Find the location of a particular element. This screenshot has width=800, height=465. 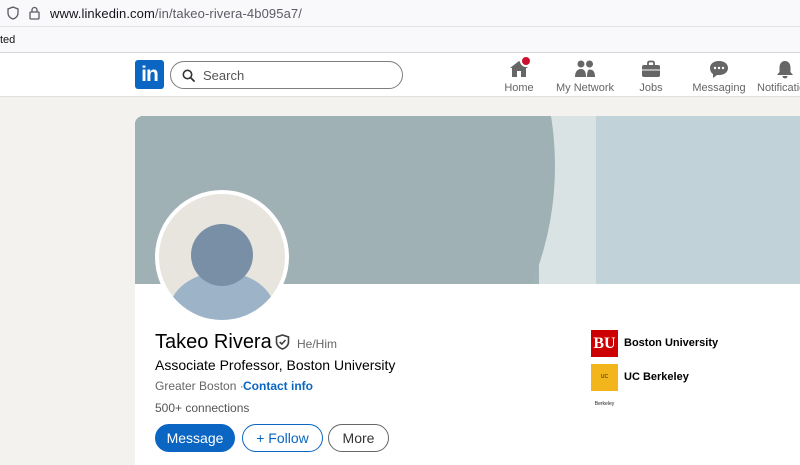

notification-badge is located at coordinates (526, 61).